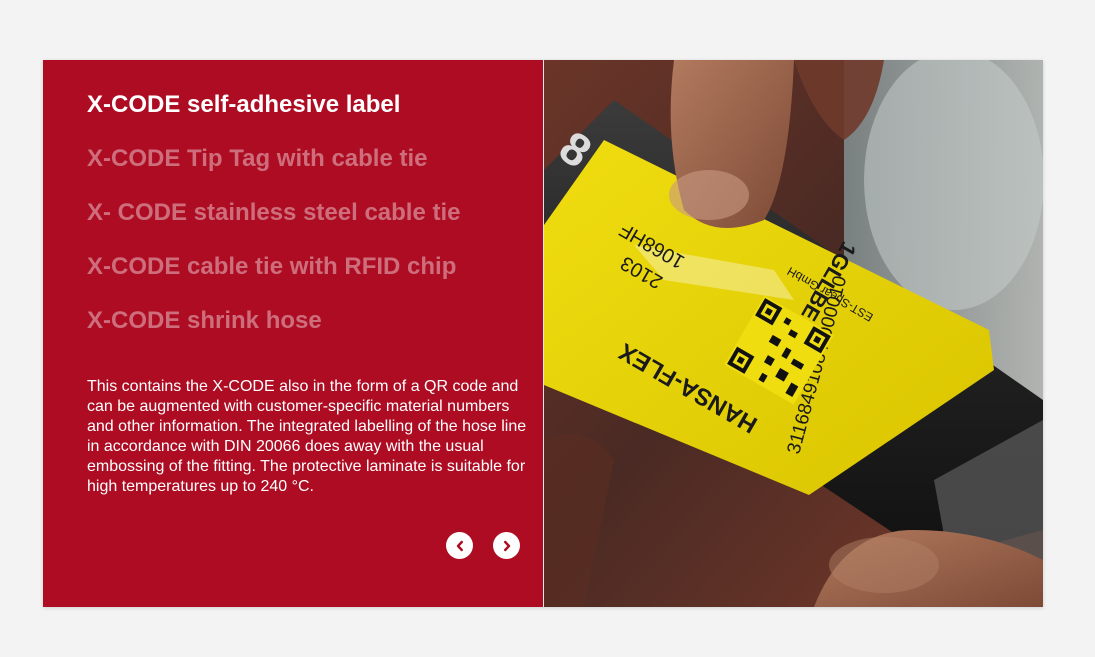 This screenshot has height=657, width=1095. I want to click on slider-navigation, so click(483, 545).